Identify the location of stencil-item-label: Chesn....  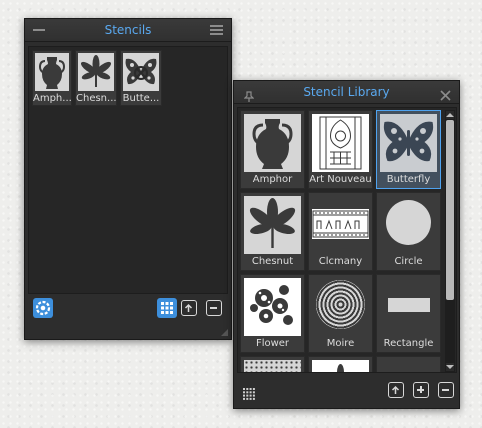
(96, 98).